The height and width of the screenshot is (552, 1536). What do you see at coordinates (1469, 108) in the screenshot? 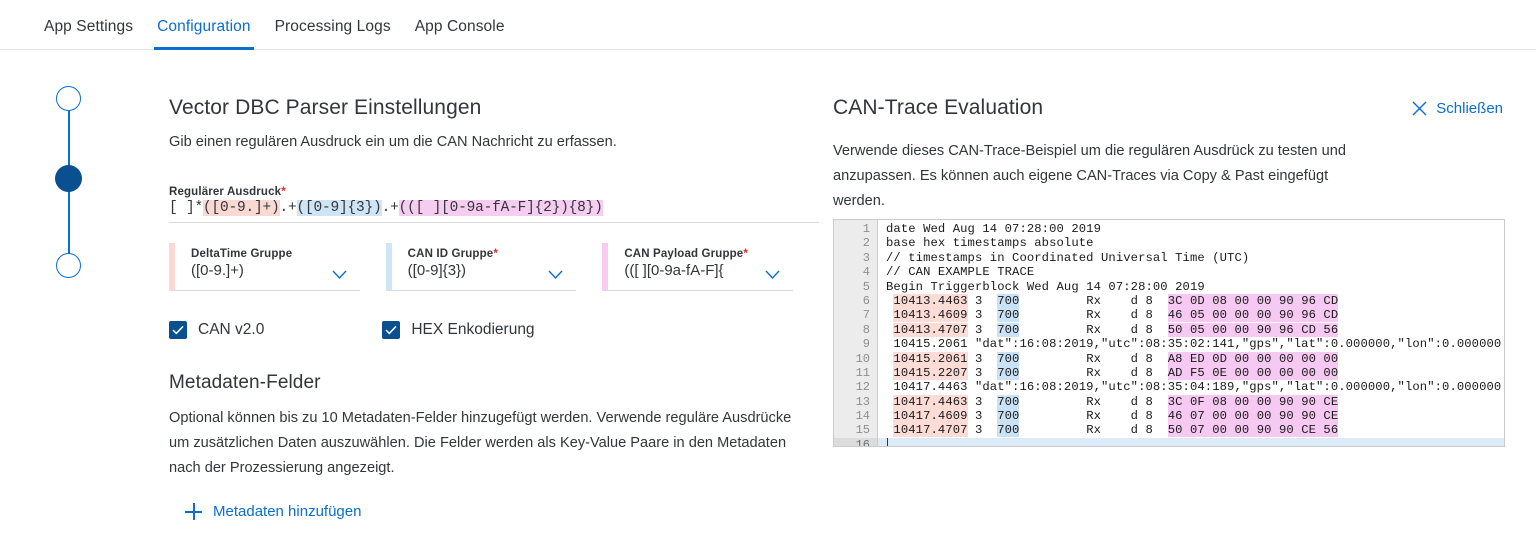
I see `close-label: Schließen` at bounding box center [1469, 108].